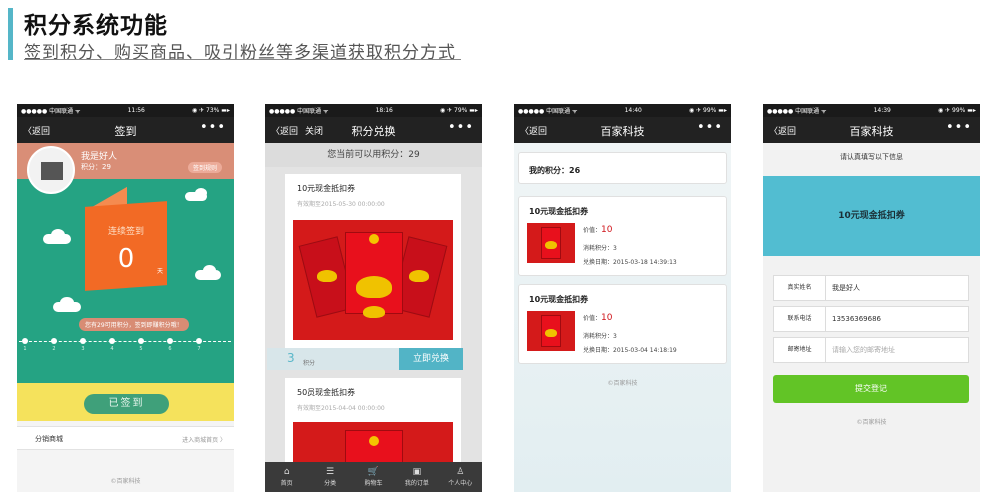 Image resolution: width=981 pixels, height=504 pixels. I want to click on coupon-title: 50员现金抵扣券, so click(326, 392).